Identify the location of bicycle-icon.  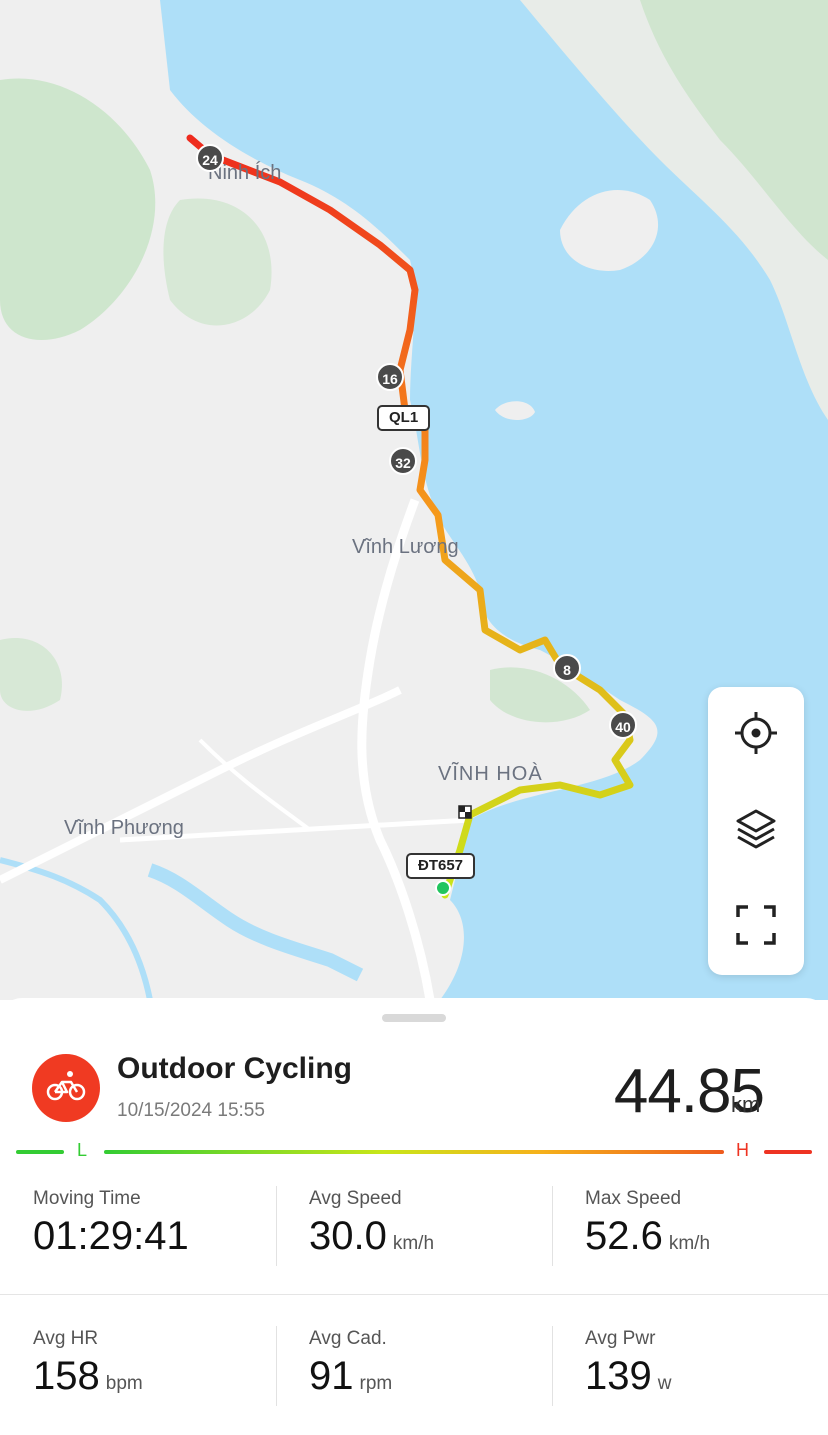
(66, 1088).